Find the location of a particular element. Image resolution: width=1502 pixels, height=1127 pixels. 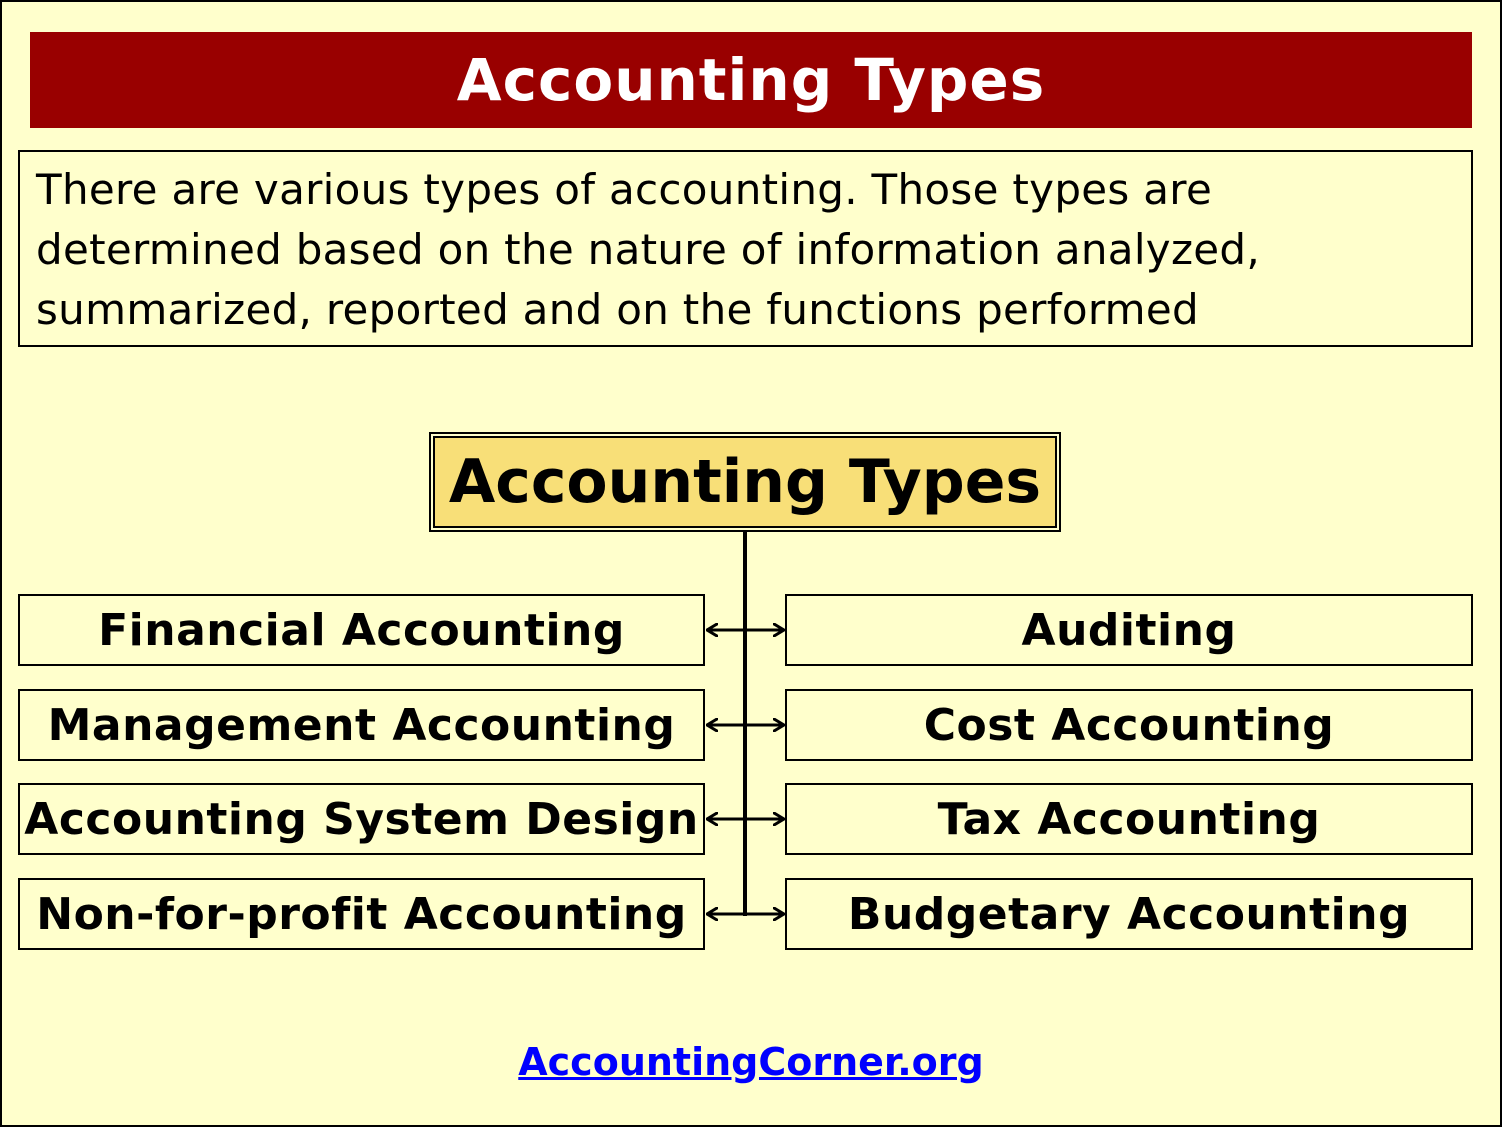

type-box-accounting-system-design: Accounting System Design is located at coordinates (361, 819).